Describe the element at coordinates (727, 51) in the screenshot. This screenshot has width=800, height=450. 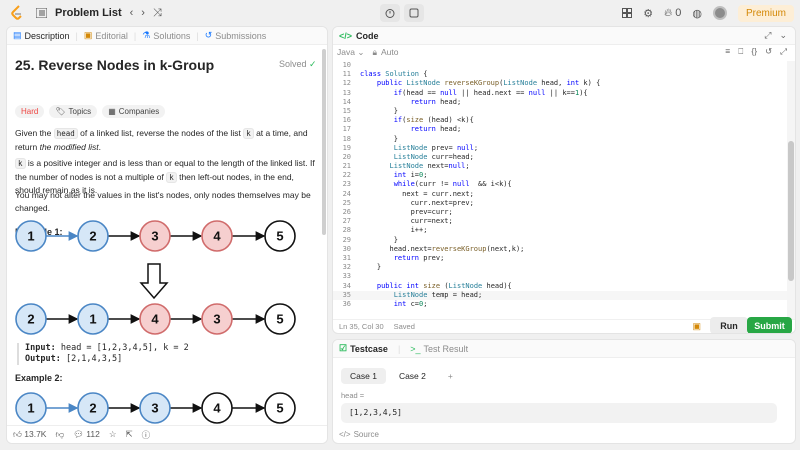
I see `format-icon: ≡` at that location.